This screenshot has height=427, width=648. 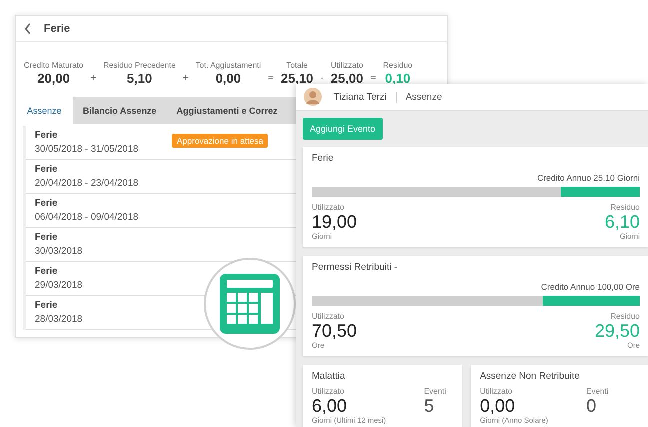 What do you see at coordinates (530, 376) in the screenshot?
I see `card-title: Assenze Non Retribuite` at bounding box center [530, 376].